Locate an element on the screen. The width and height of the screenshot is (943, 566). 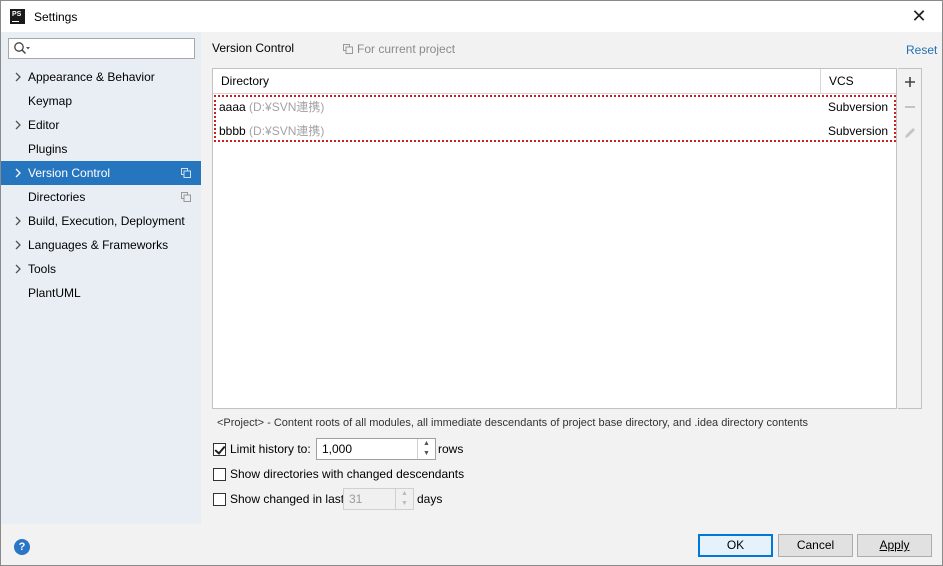
apply-button-label: Apply is located at coordinates (894, 545).